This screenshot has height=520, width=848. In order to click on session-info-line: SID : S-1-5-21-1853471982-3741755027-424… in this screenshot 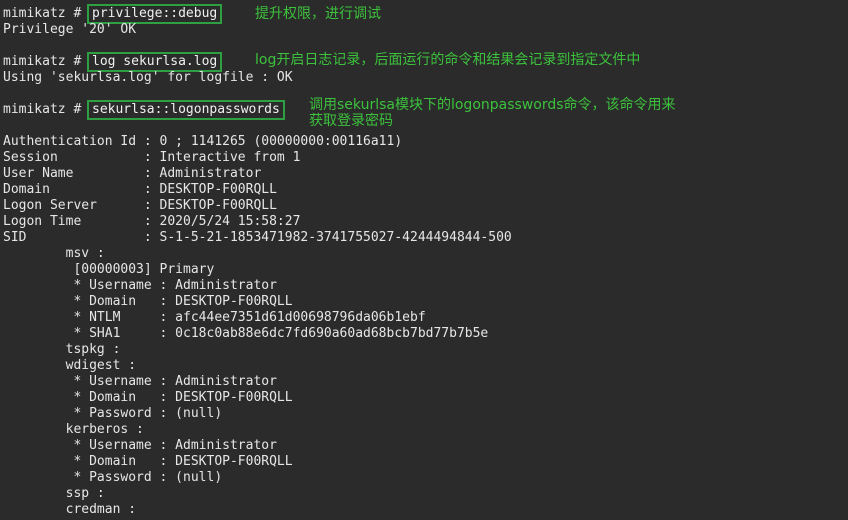, I will do `click(257, 237)`.